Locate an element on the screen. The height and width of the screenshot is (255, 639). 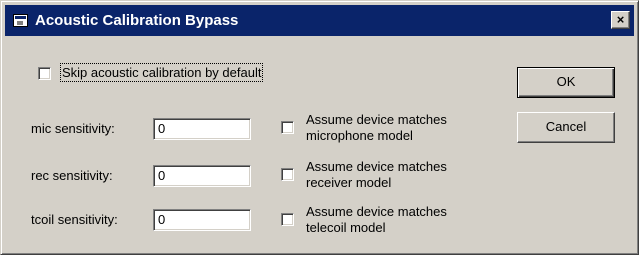
assume-receiver-label: Assume device matches receiver model is located at coordinates (376, 175).